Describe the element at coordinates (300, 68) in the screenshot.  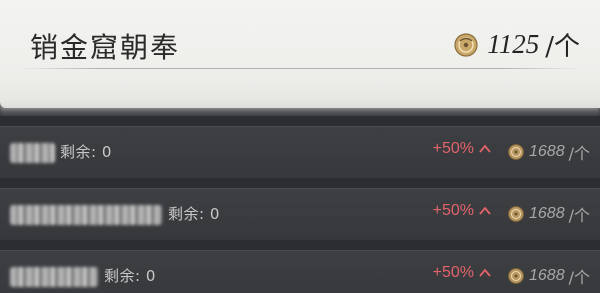
I see `header-divider` at that location.